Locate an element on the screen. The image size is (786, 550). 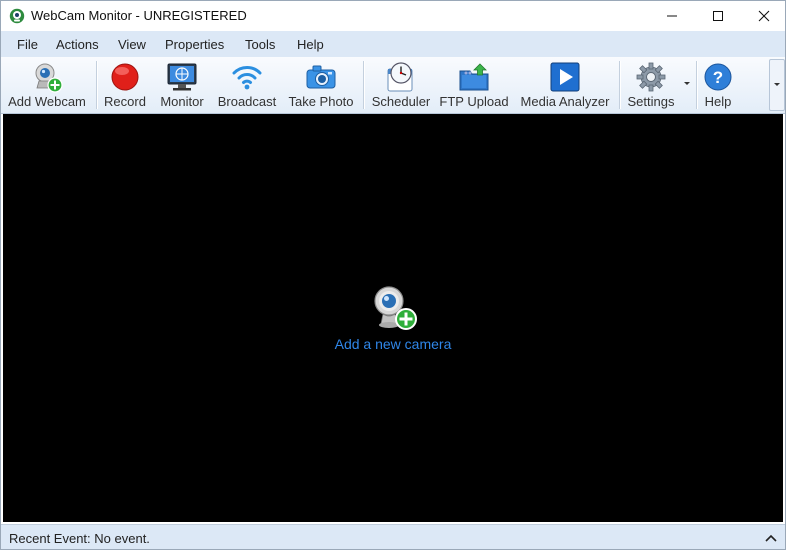
scheduler-button: Scheduler is located at coordinates (401, 85).